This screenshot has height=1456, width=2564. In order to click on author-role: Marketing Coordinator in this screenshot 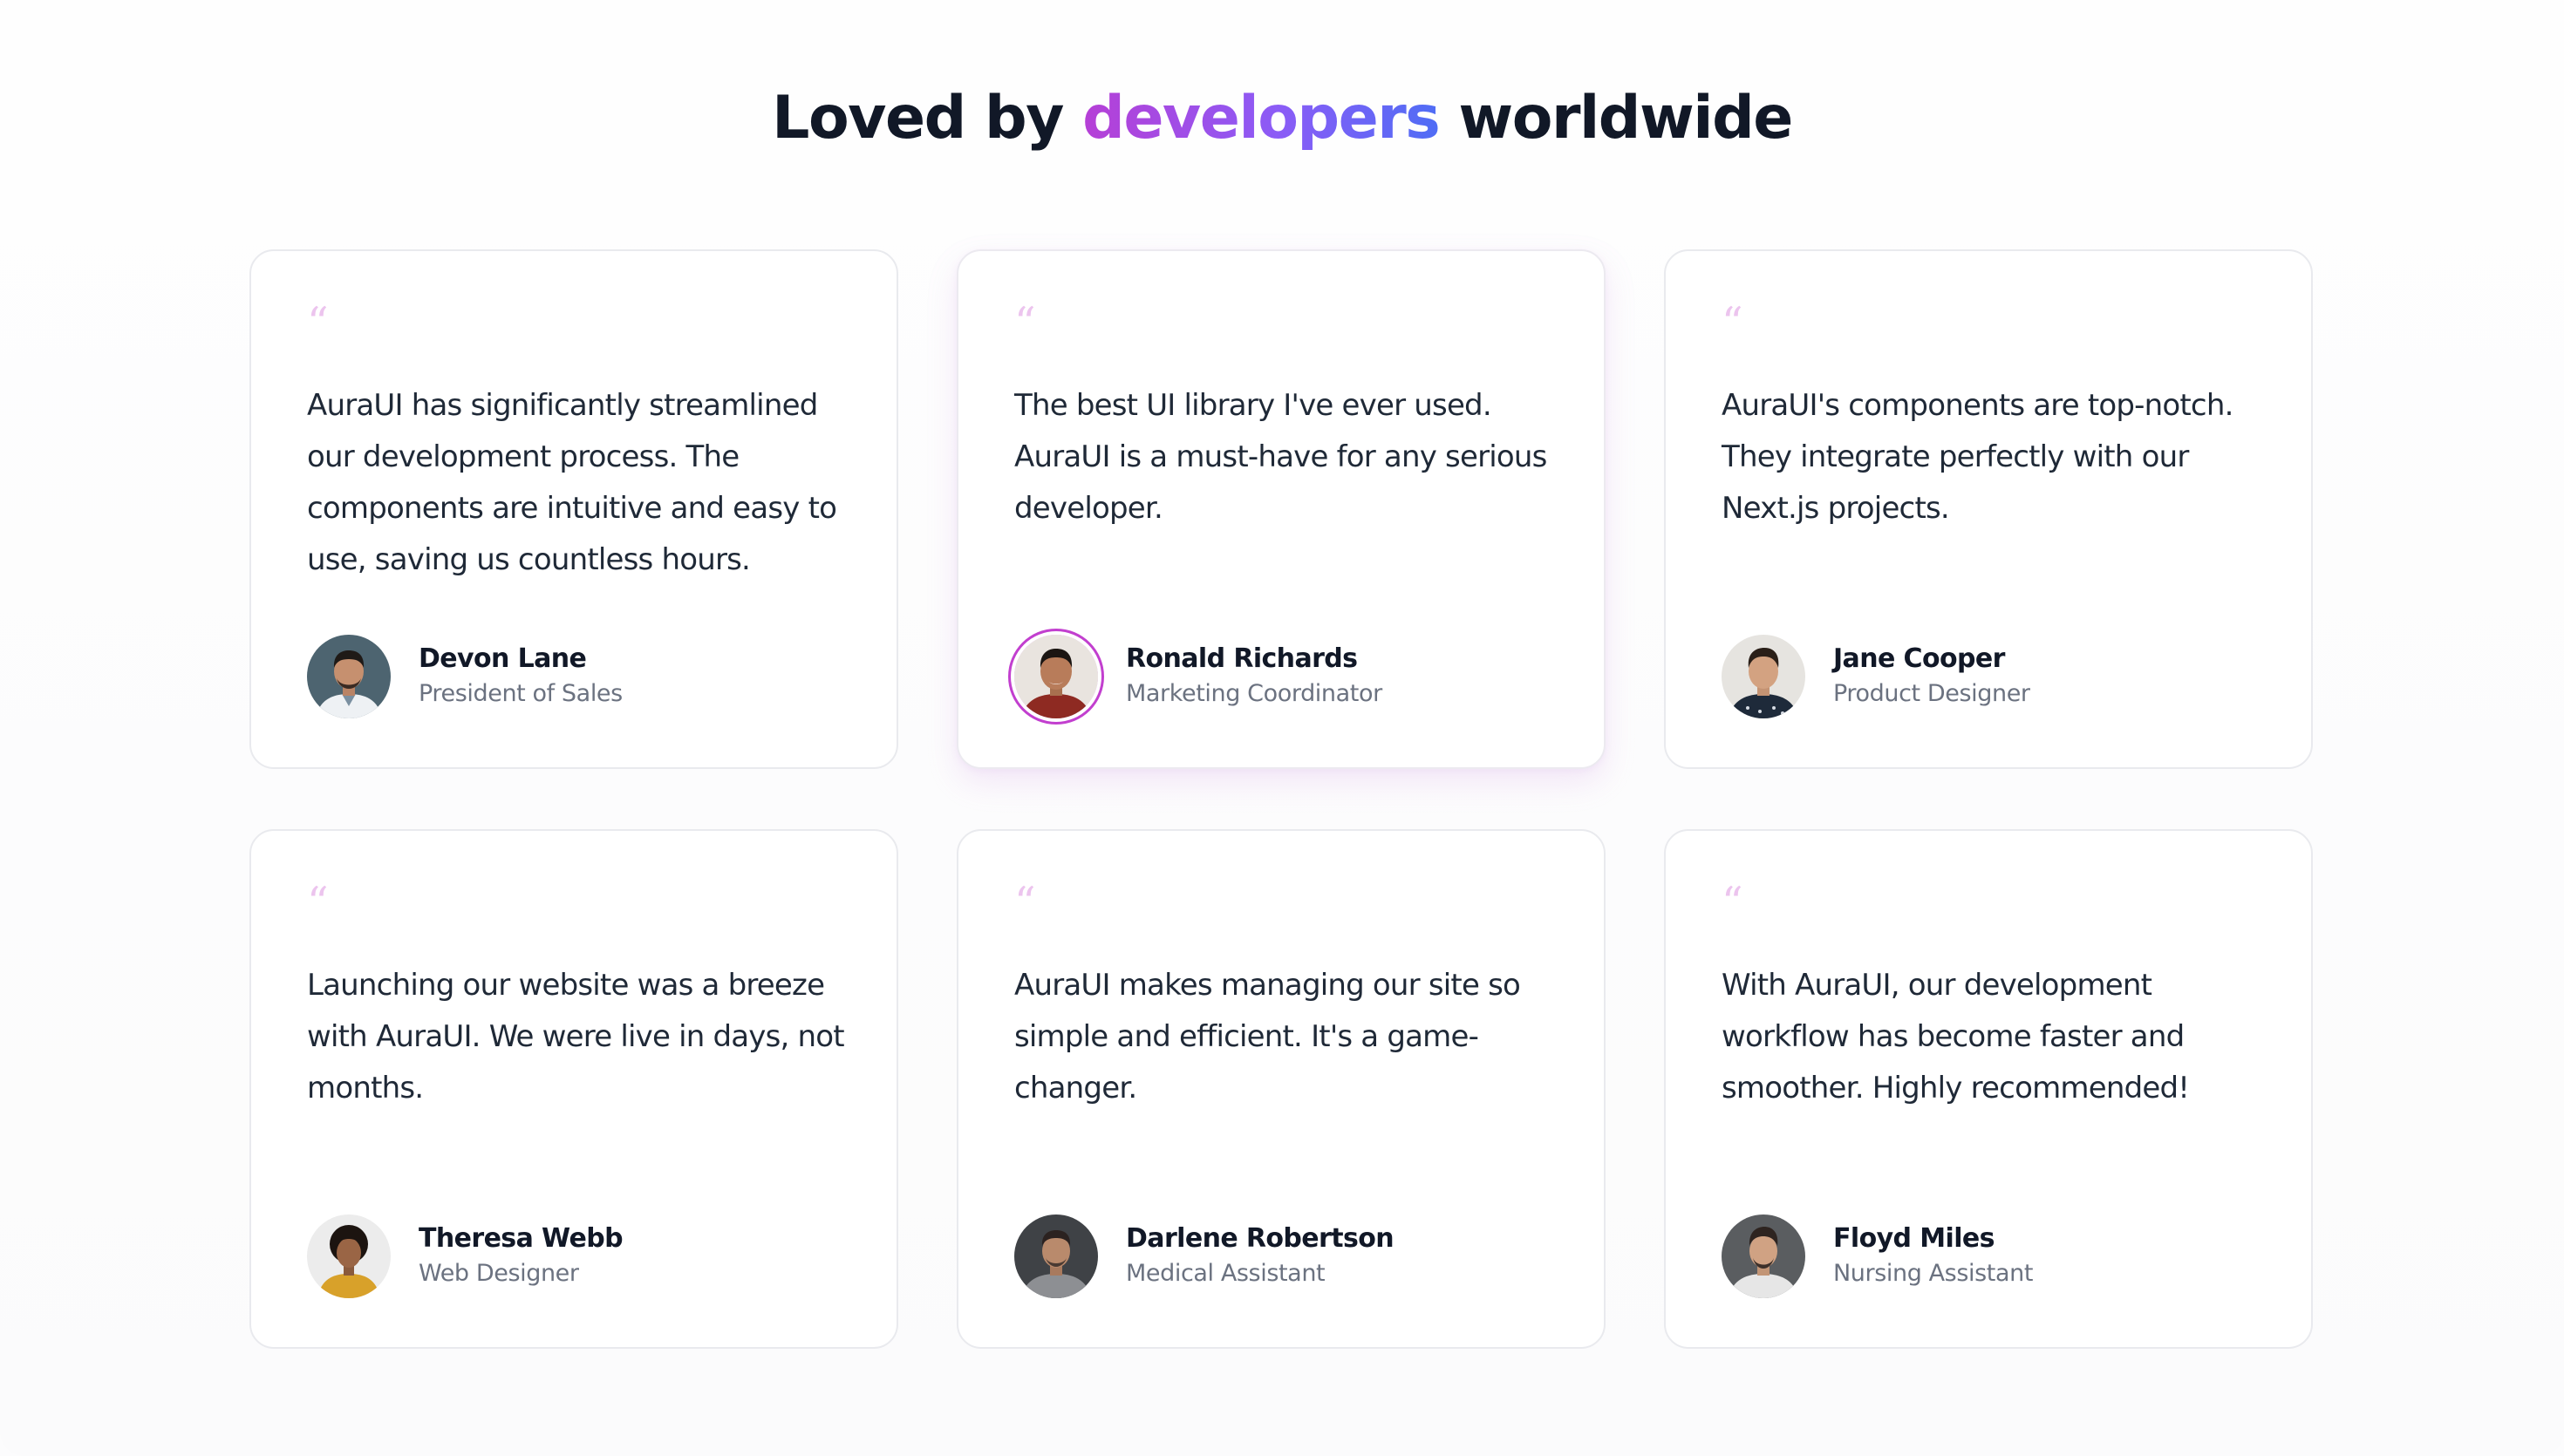, I will do `click(1254, 693)`.